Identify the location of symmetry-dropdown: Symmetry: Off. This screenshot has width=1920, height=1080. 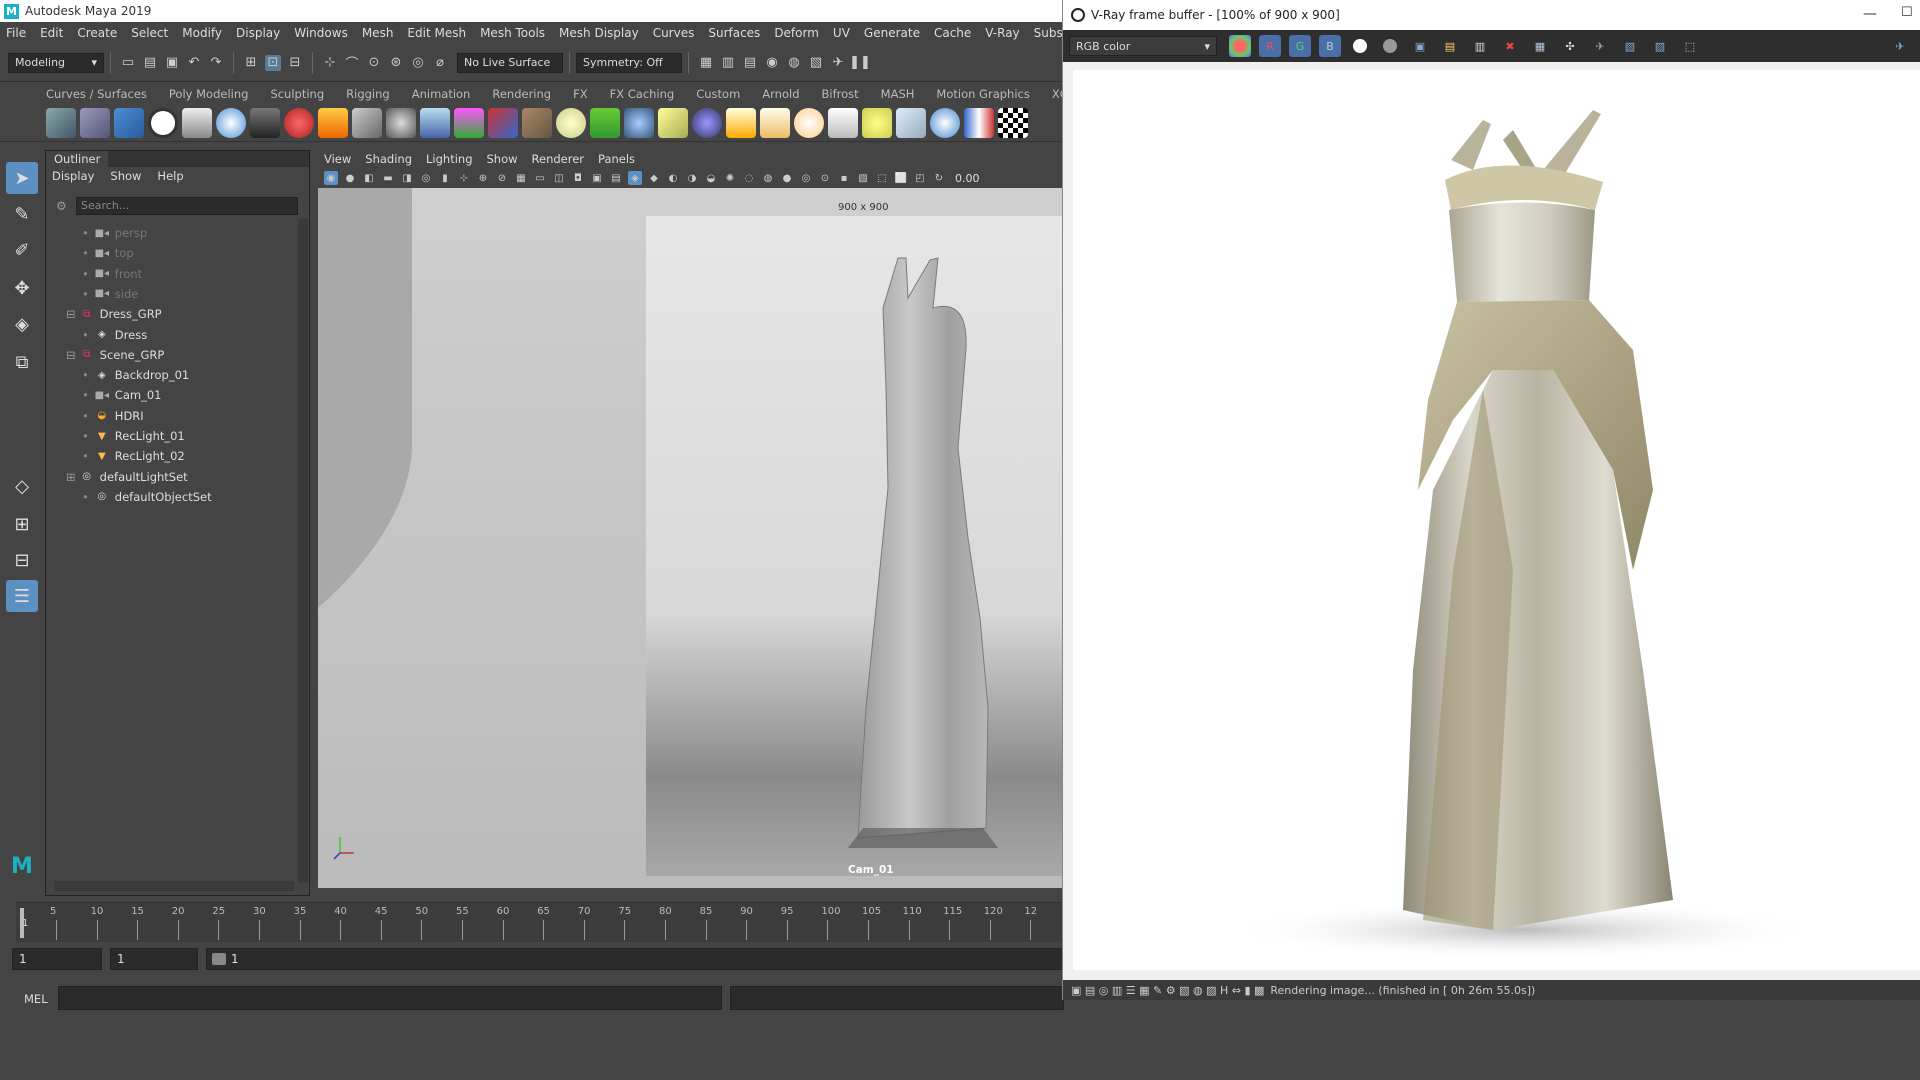
(629, 62).